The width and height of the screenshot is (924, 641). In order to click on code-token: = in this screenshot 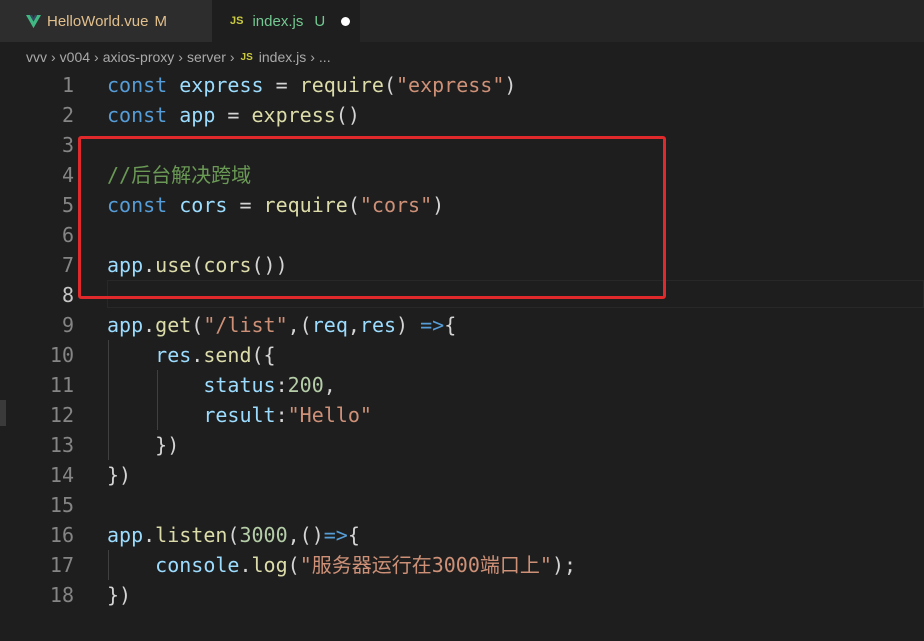, I will do `click(233, 115)`.